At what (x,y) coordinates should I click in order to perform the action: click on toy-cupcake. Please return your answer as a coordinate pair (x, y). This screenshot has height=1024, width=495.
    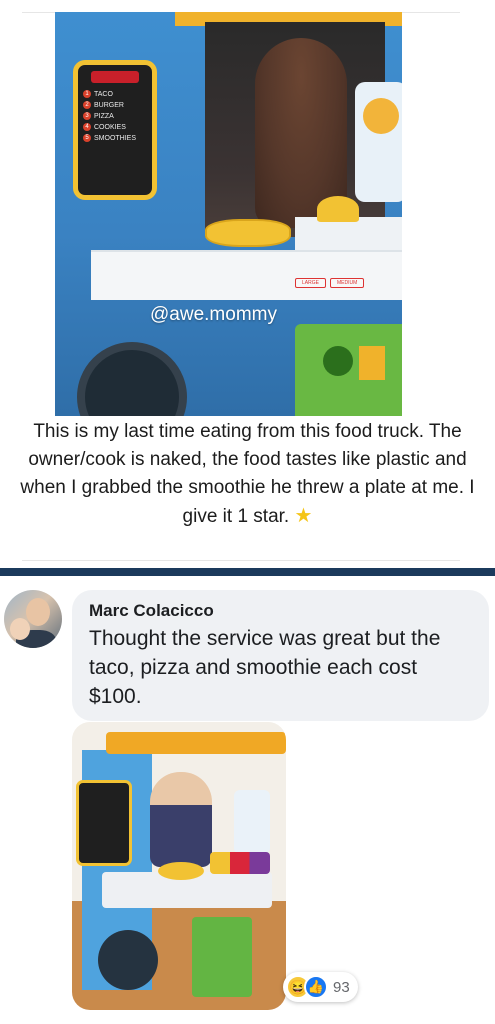
    Looking at the image, I should click on (338, 209).